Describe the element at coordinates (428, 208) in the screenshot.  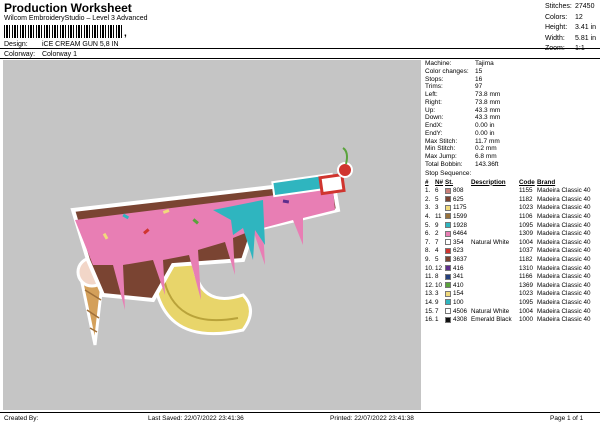
I see `row-num: 3.` at that location.